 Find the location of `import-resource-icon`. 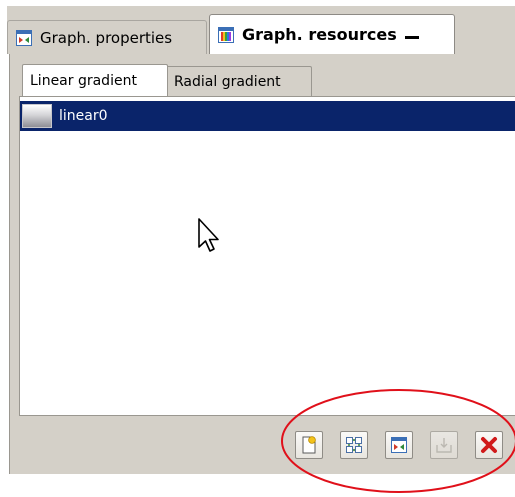

import-resource-icon is located at coordinates (444, 445).